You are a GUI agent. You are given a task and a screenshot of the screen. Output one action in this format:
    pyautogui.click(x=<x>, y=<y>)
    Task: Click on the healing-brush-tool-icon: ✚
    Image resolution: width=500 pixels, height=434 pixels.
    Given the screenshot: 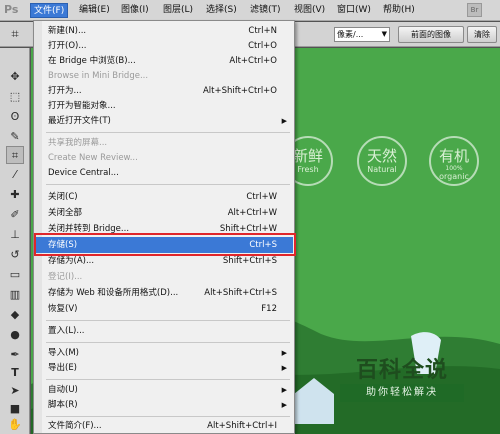 What is the action you would take?
    pyautogui.click(x=15, y=195)
    